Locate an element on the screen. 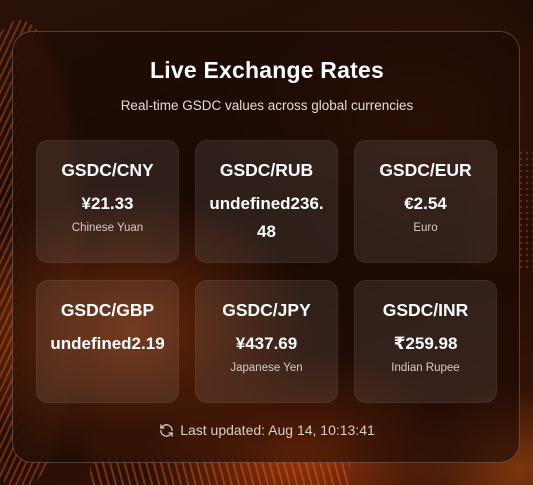 This screenshot has width=533, height=485. rate-value: €2.54 is located at coordinates (425, 203).